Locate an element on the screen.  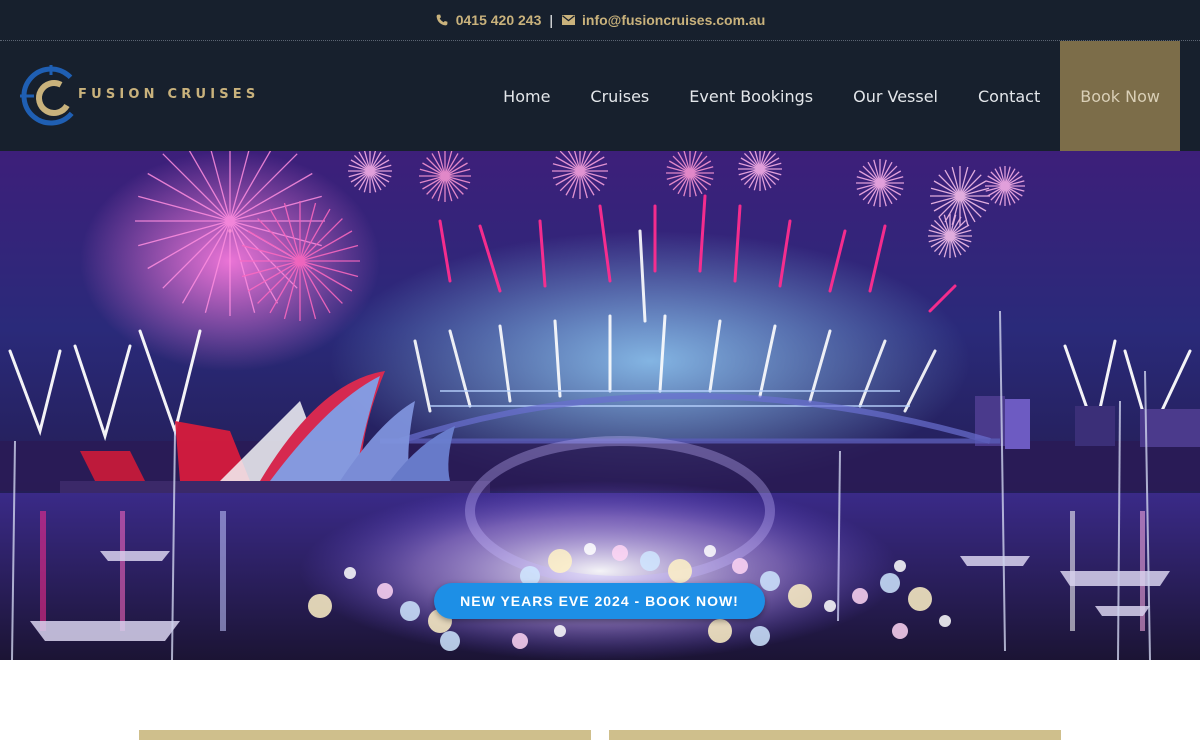
nav-our-vessel: Our Vessel is located at coordinates (895, 96).